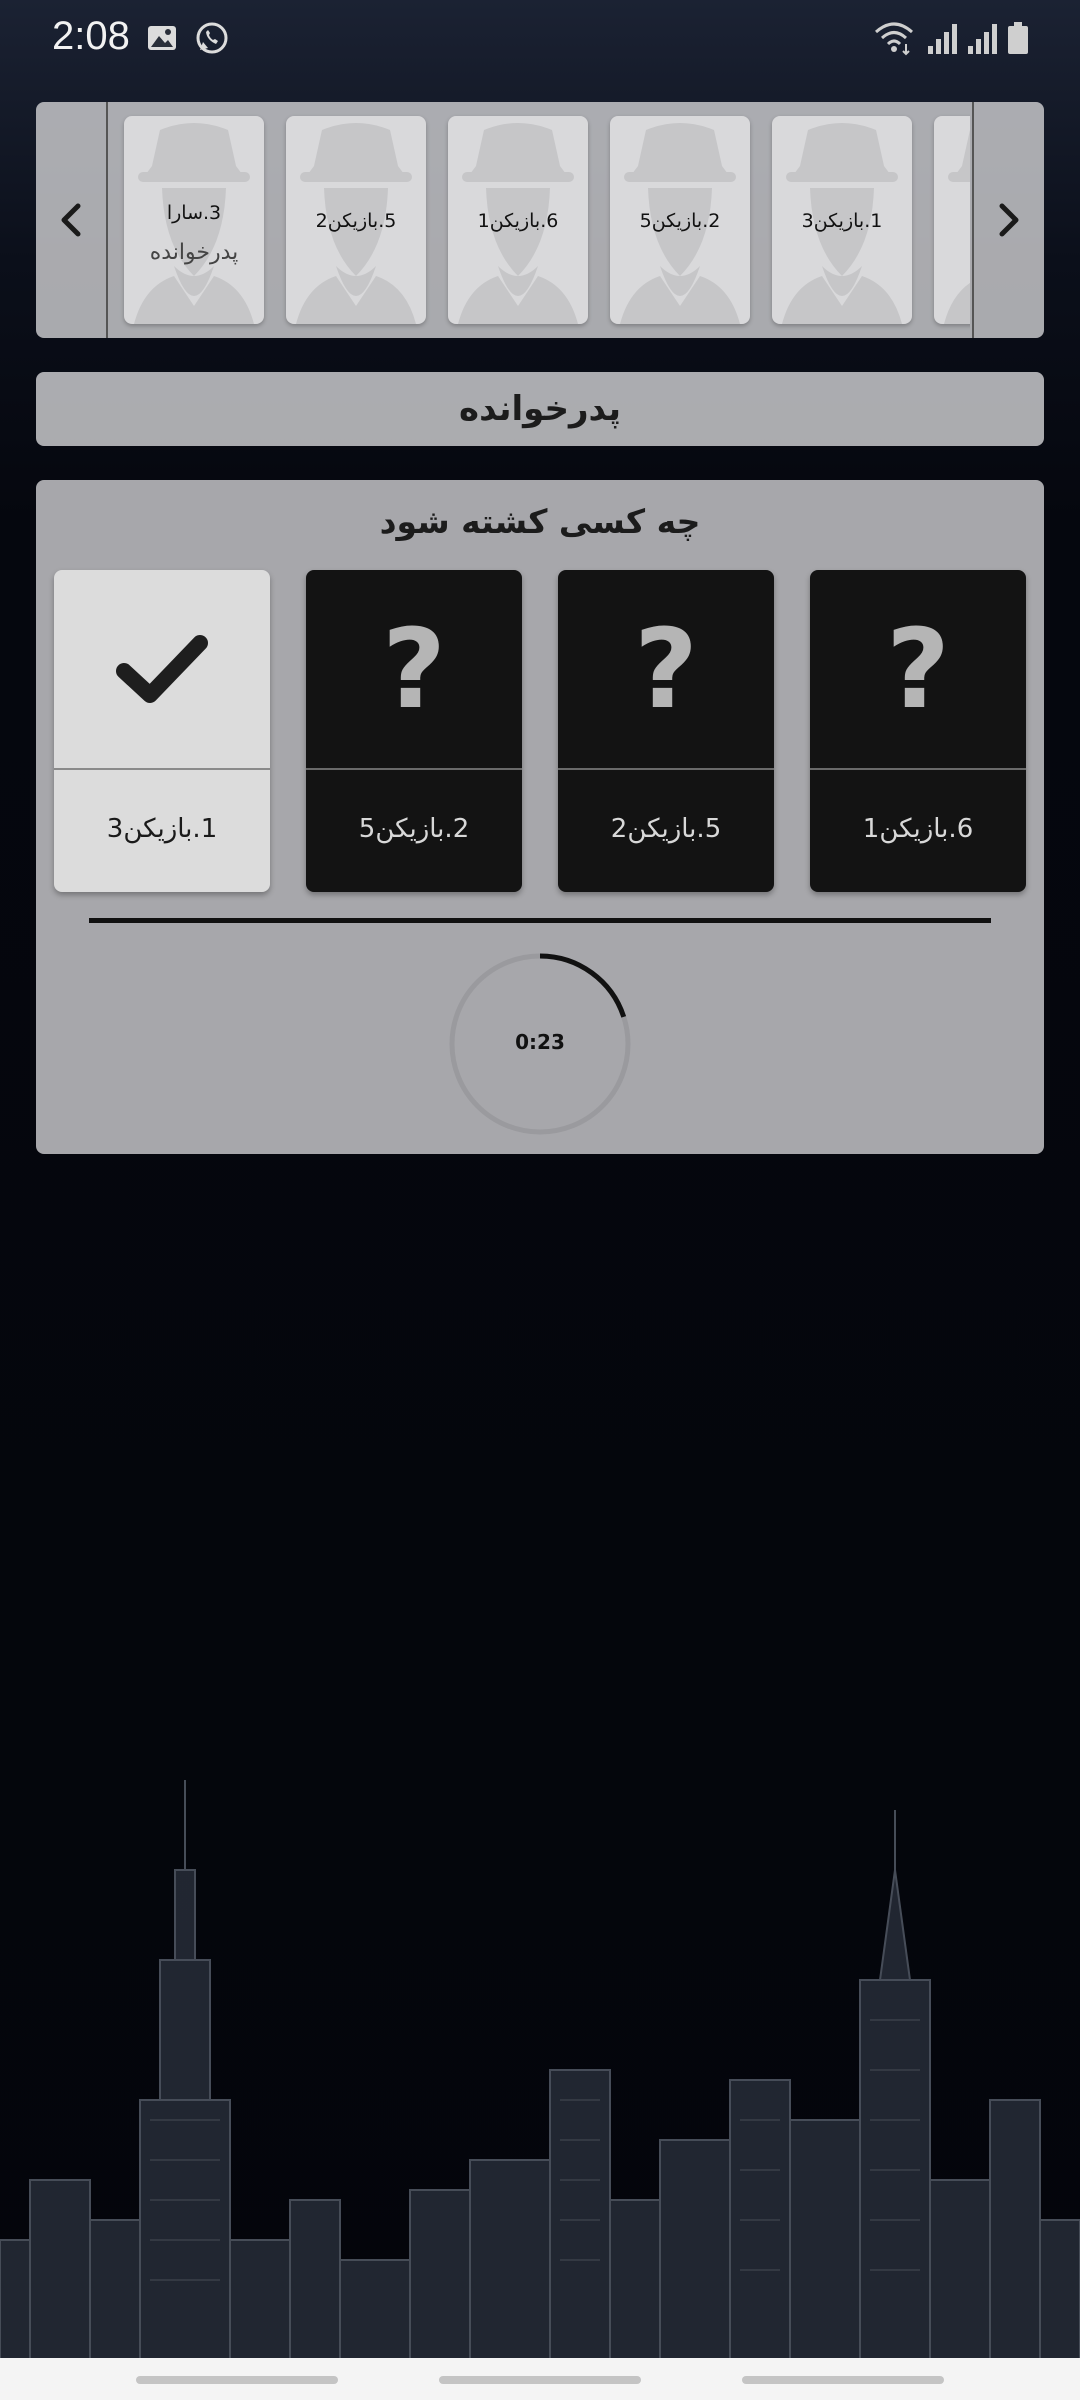 The width and height of the screenshot is (1080, 2400). I want to click on kill-question: چه کسی کشته شود, so click(540, 521).